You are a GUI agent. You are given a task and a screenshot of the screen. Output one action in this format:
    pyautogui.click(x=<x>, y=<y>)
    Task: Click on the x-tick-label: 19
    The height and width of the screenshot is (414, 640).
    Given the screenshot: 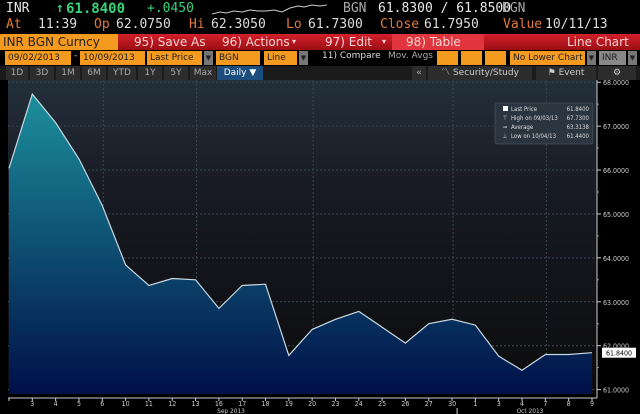 What is the action you would take?
    pyautogui.click(x=289, y=404)
    